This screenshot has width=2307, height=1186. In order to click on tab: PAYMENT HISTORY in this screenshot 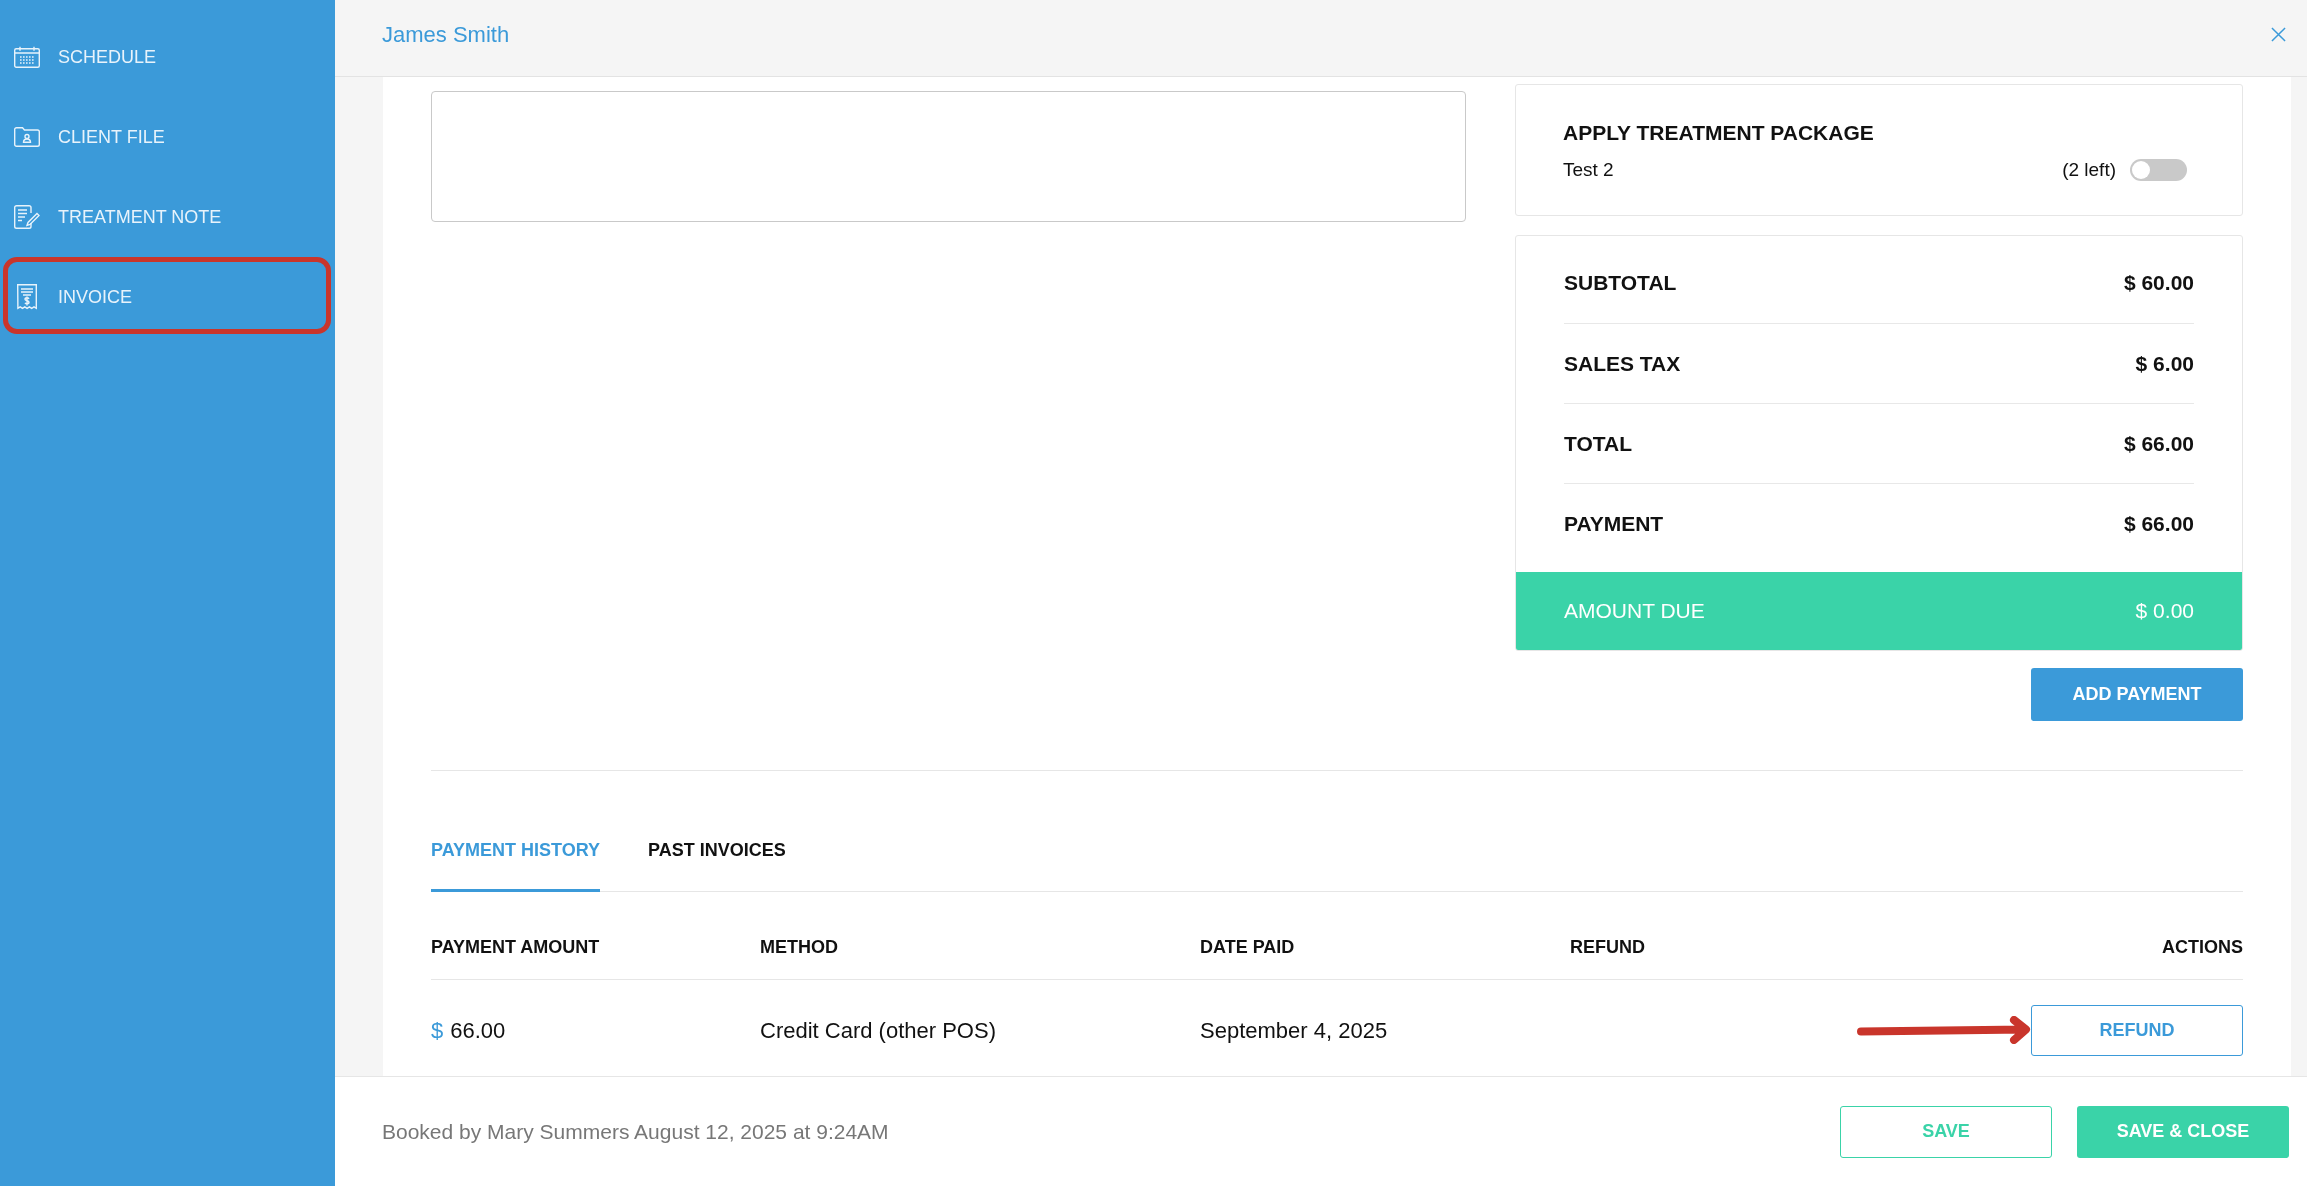, I will do `click(516, 864)`.